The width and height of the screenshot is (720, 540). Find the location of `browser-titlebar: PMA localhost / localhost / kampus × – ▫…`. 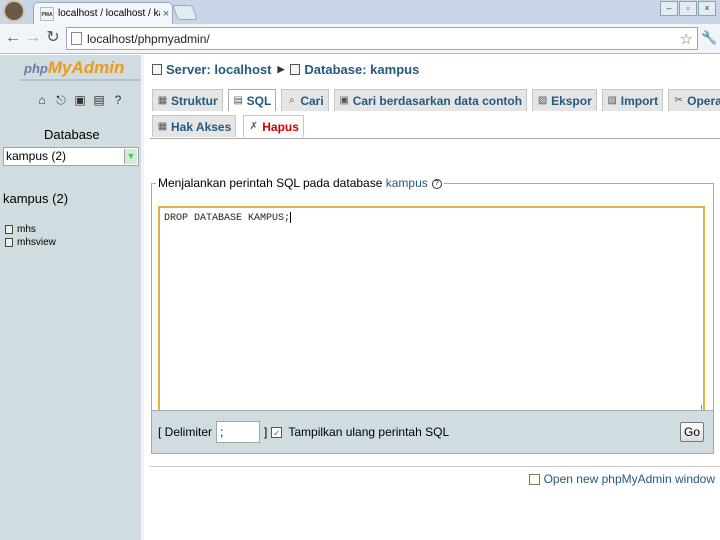

browser-titlebar: PMA localhost / localhost / kampus × – ▫… is located at coordinates (360, 12).